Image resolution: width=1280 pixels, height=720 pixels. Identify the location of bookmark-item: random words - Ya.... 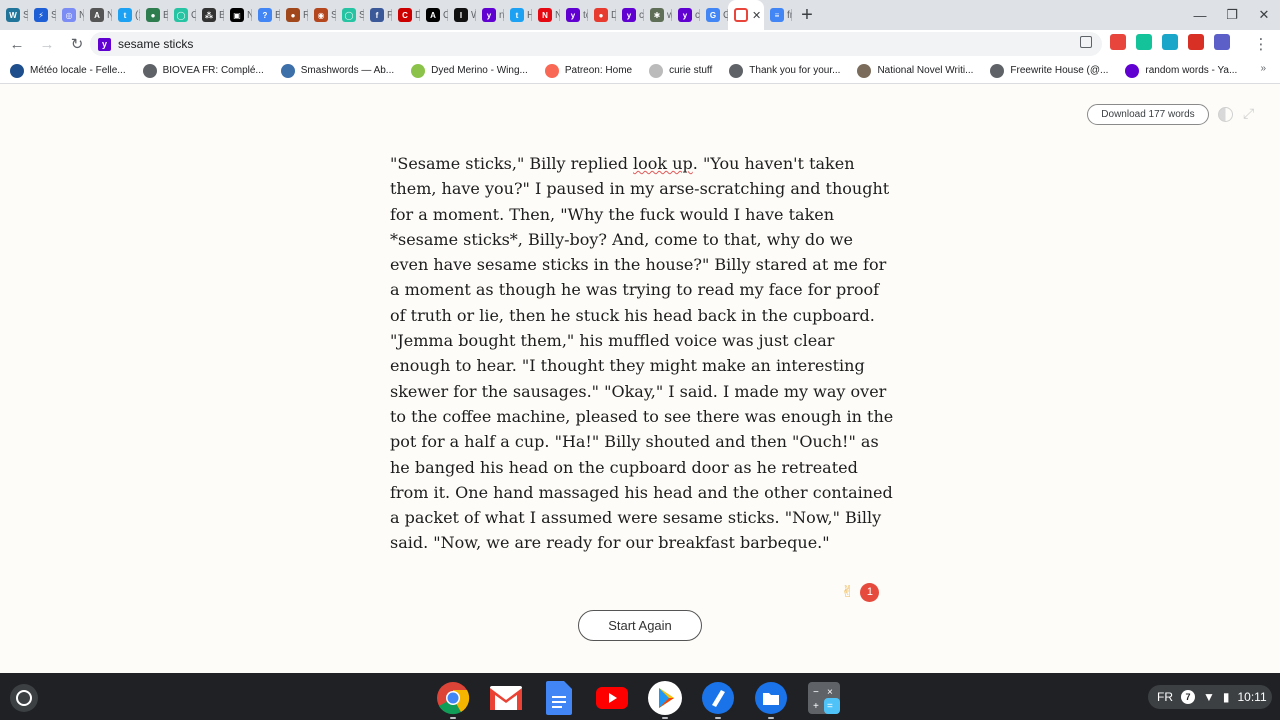
(1181, 70).